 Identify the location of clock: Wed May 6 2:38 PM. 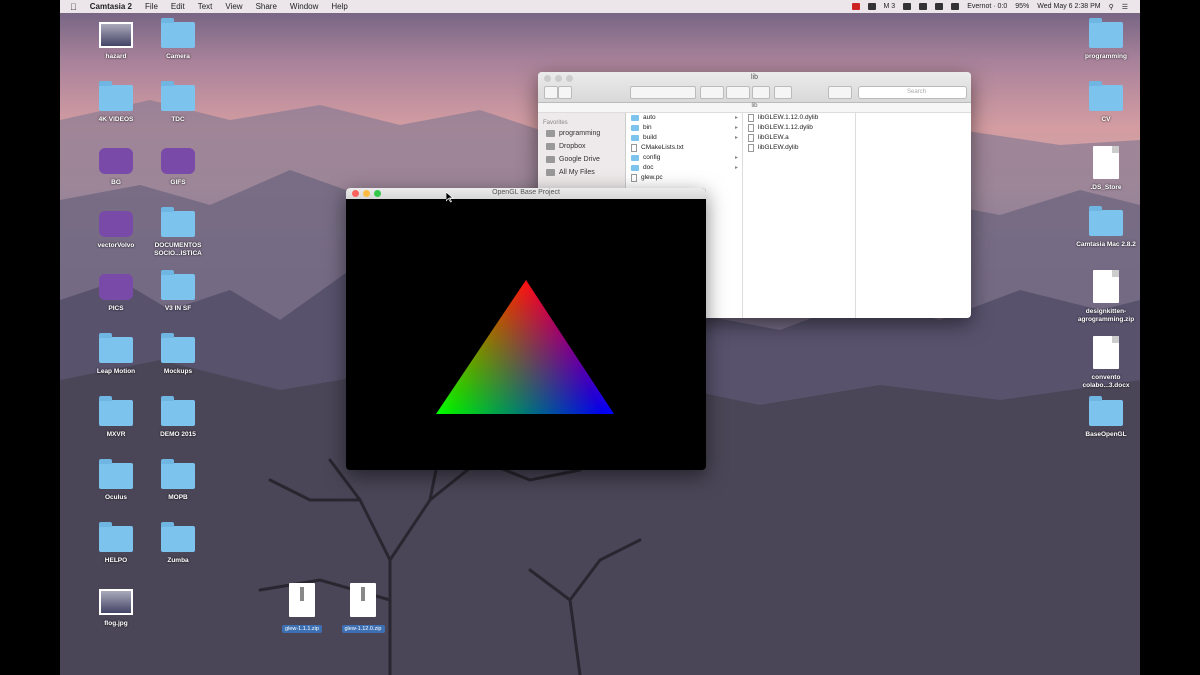
(1068, 6).